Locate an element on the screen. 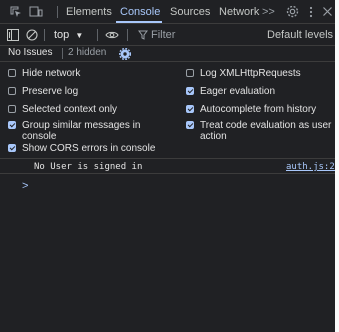 This screenshot has width=339, height=332. filter-input: Filter is located at coordinates (163, 35).